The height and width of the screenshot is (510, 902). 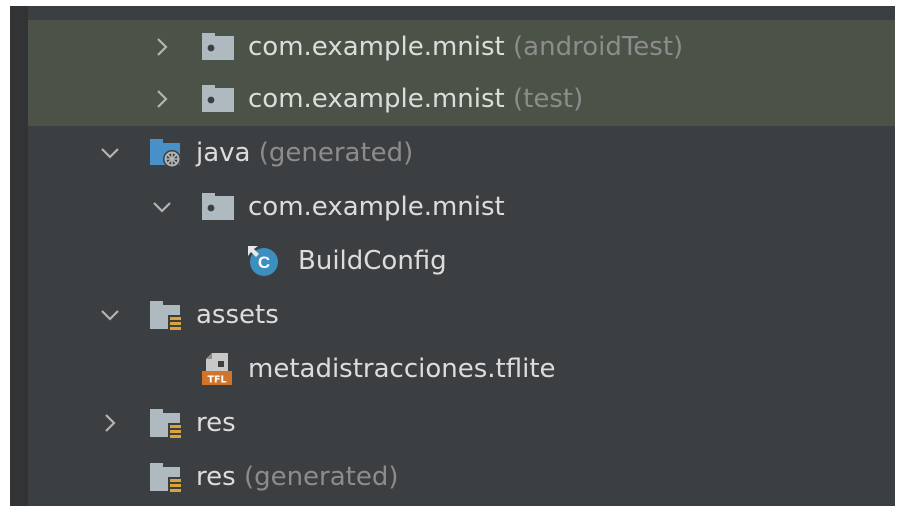 What do you see at coordinates (223, 153) in the screenshot?
I see `node-name: java` at bounding box center [223, 153].